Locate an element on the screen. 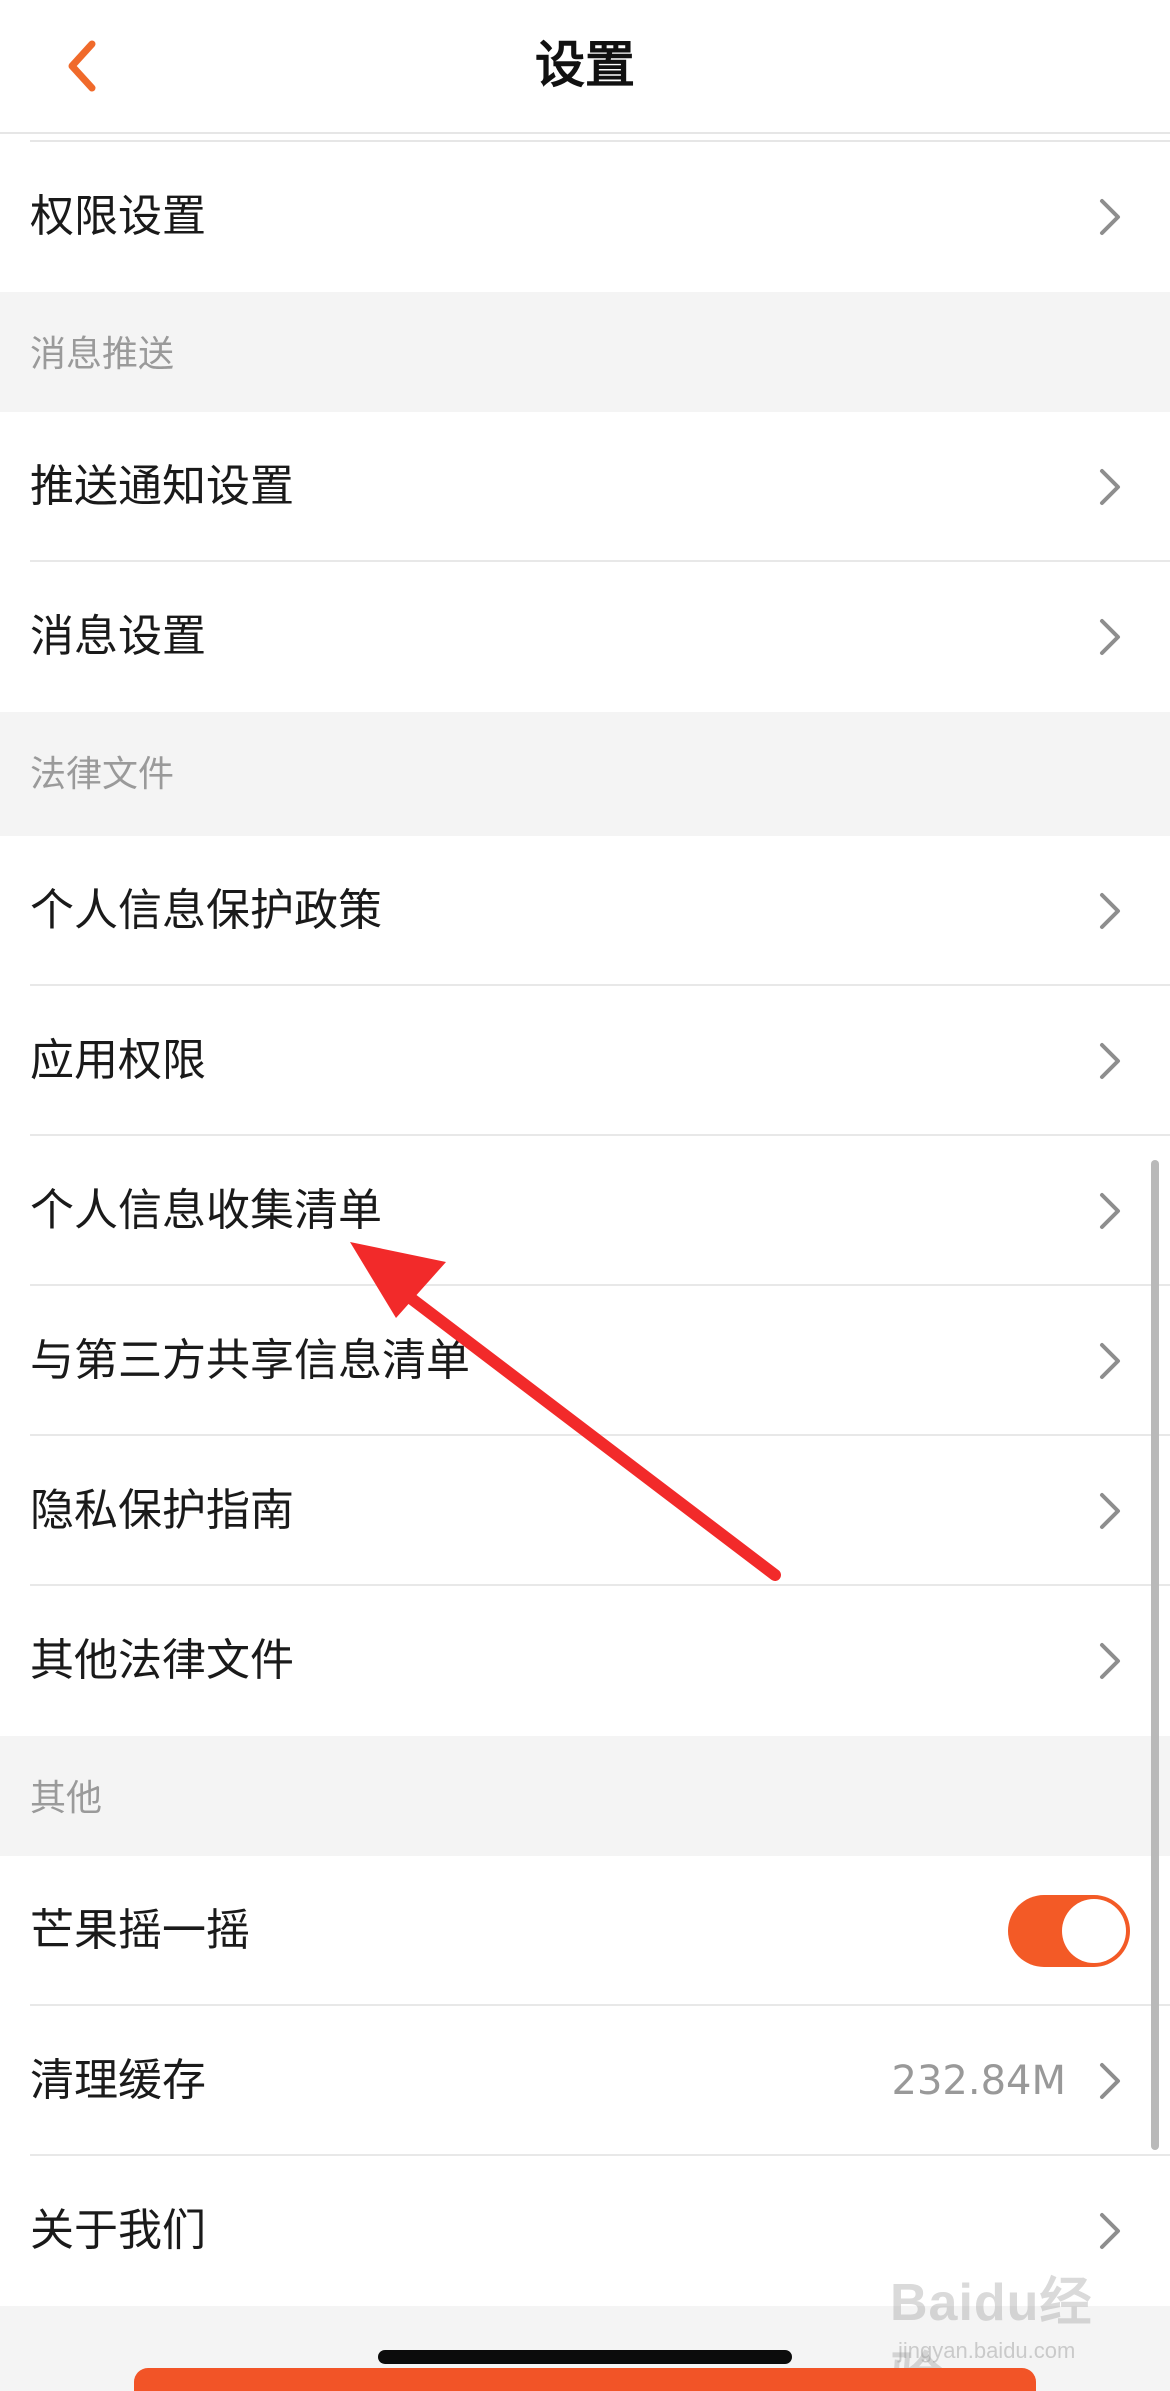  row-third-party-sharing-list: 与第三方共享信息清单 is located at coordinates (585, 1361).